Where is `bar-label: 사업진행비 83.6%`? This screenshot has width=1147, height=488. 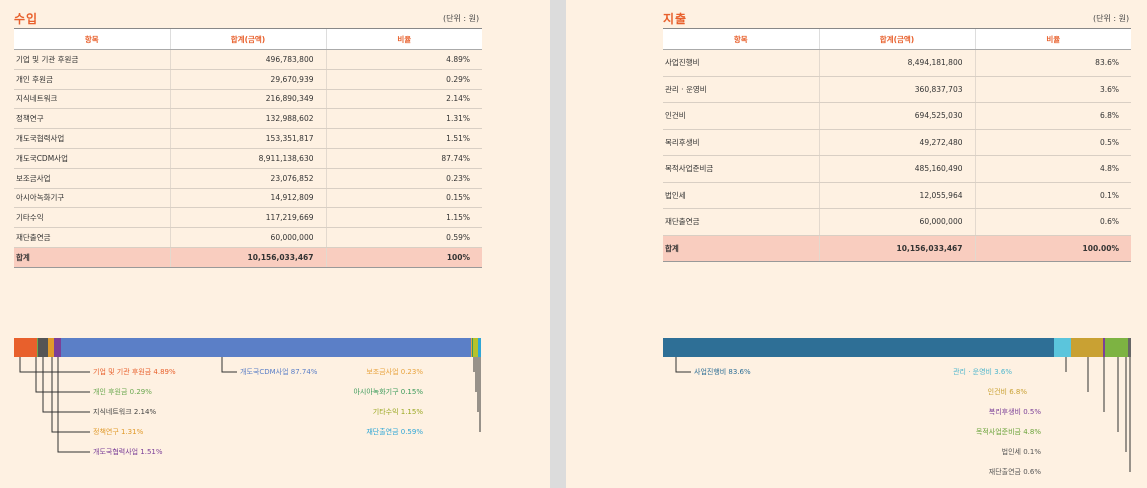 bar-label: 사업진행비 83.6% is located at coordinates (722, 372).